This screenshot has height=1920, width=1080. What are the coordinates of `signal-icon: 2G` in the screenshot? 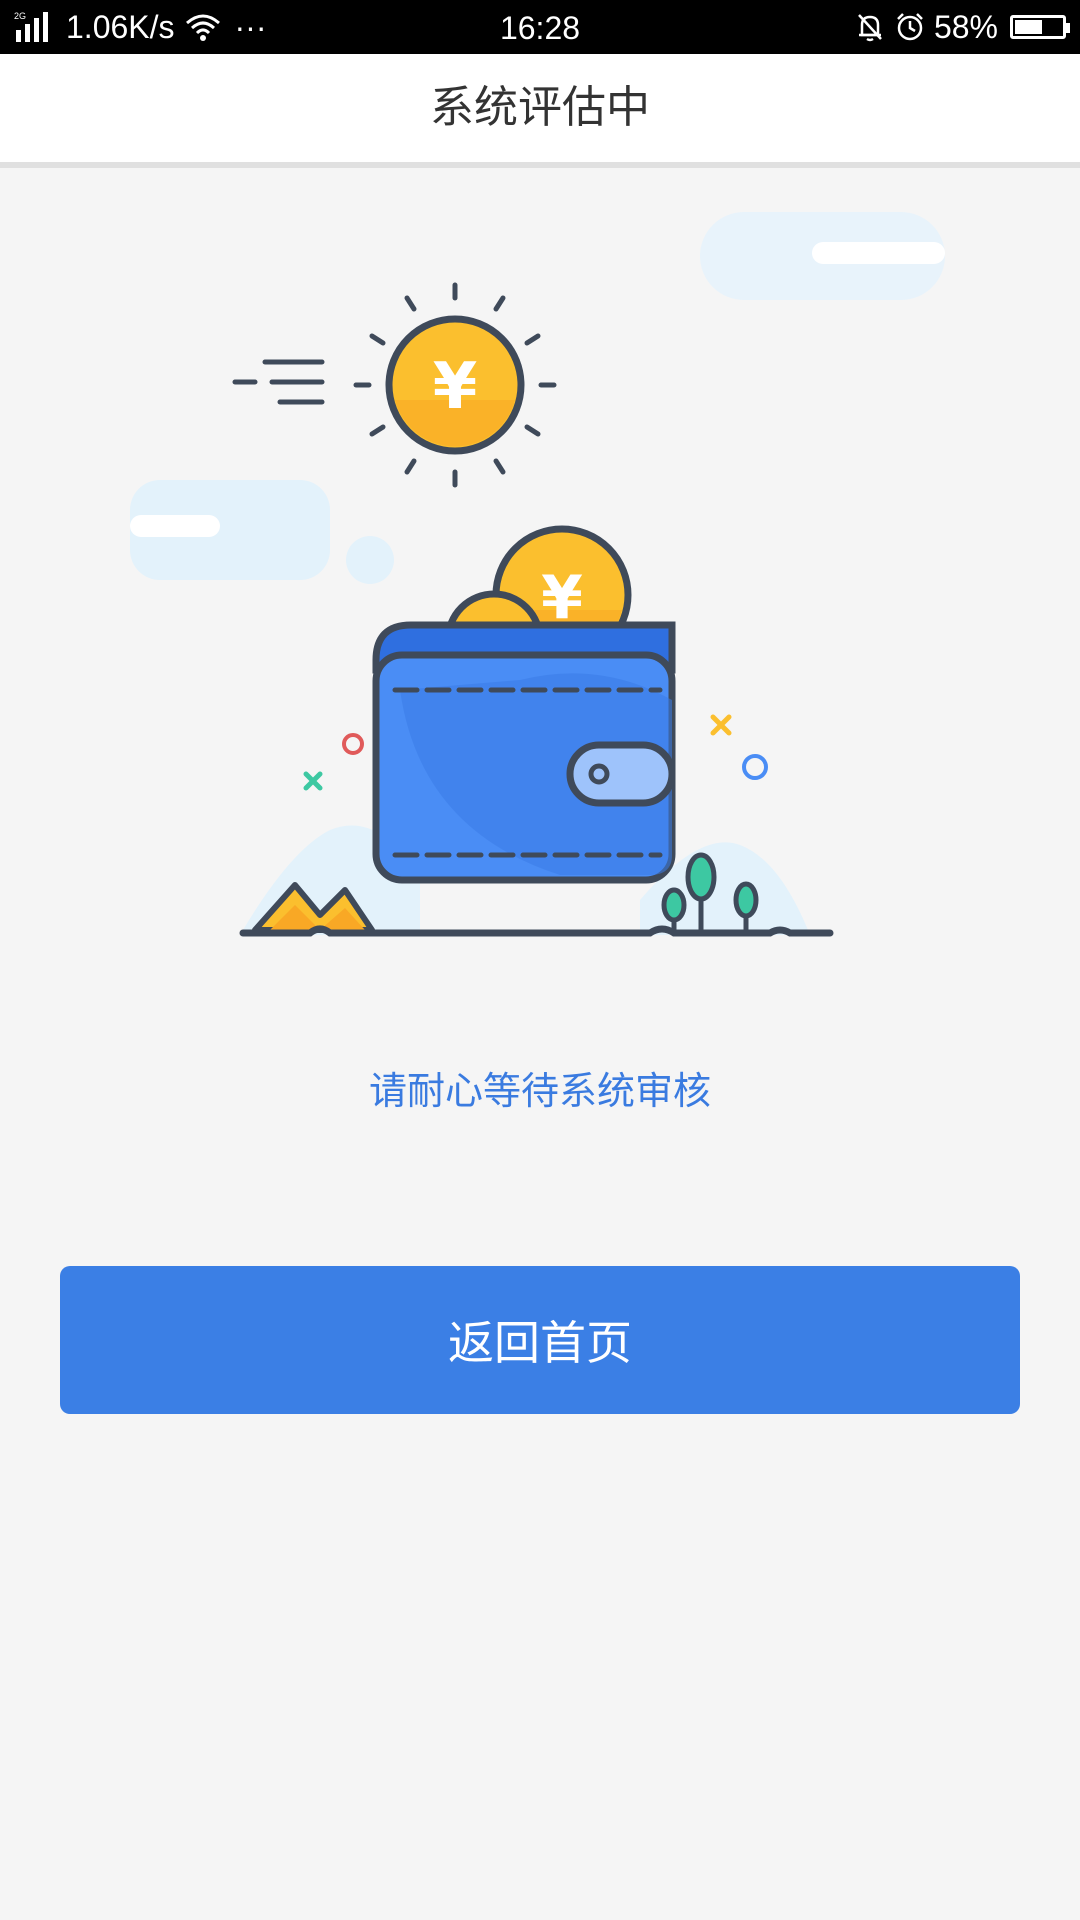 It's located at (31, 26).